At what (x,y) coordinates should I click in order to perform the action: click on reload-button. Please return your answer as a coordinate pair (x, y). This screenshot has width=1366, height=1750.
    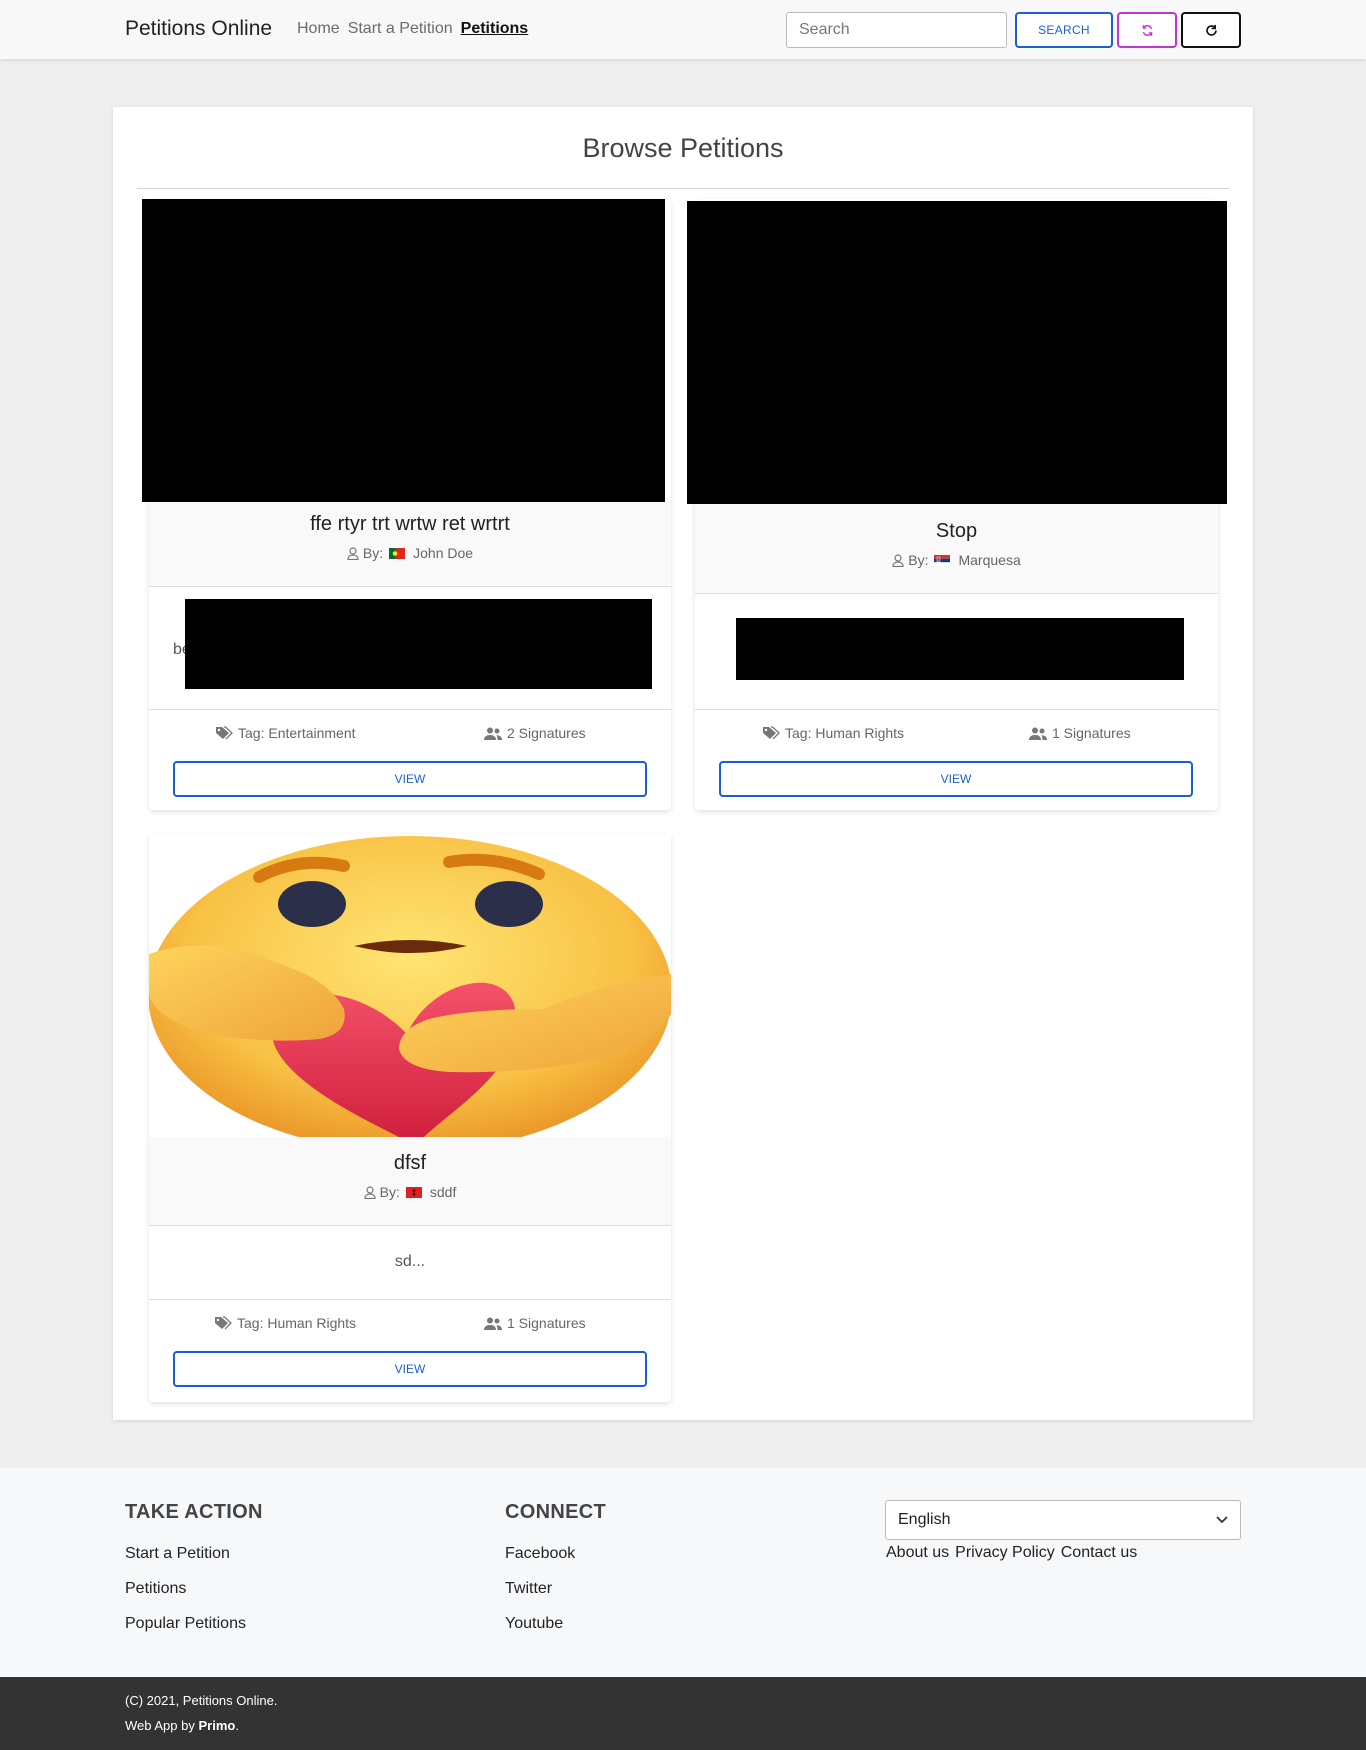
    Looking at the image, I should click on (1211, 30).